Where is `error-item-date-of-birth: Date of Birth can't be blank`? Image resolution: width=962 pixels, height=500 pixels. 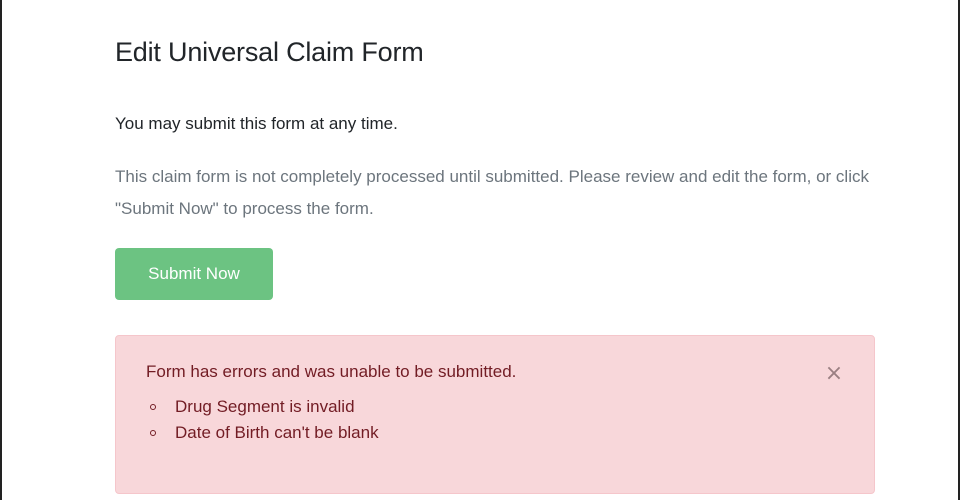 error-item-date-of-birth: Date of Birth can't be blank is located at coordinates (262, 433).